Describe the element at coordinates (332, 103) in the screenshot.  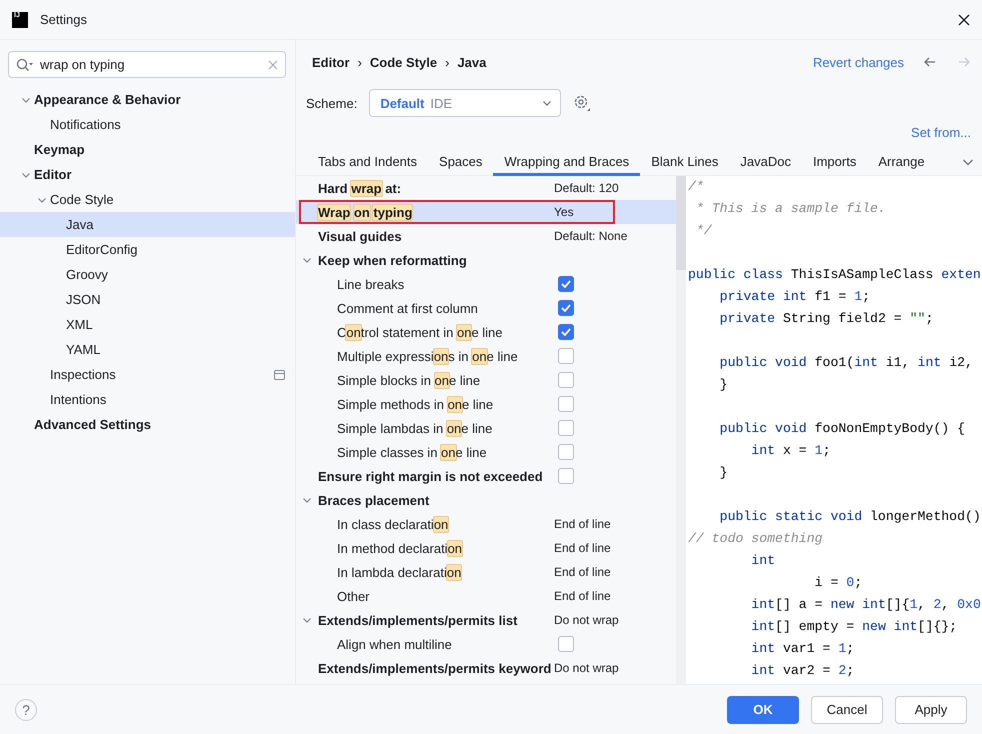
I see `scheme-label: Scheme:` at that location.